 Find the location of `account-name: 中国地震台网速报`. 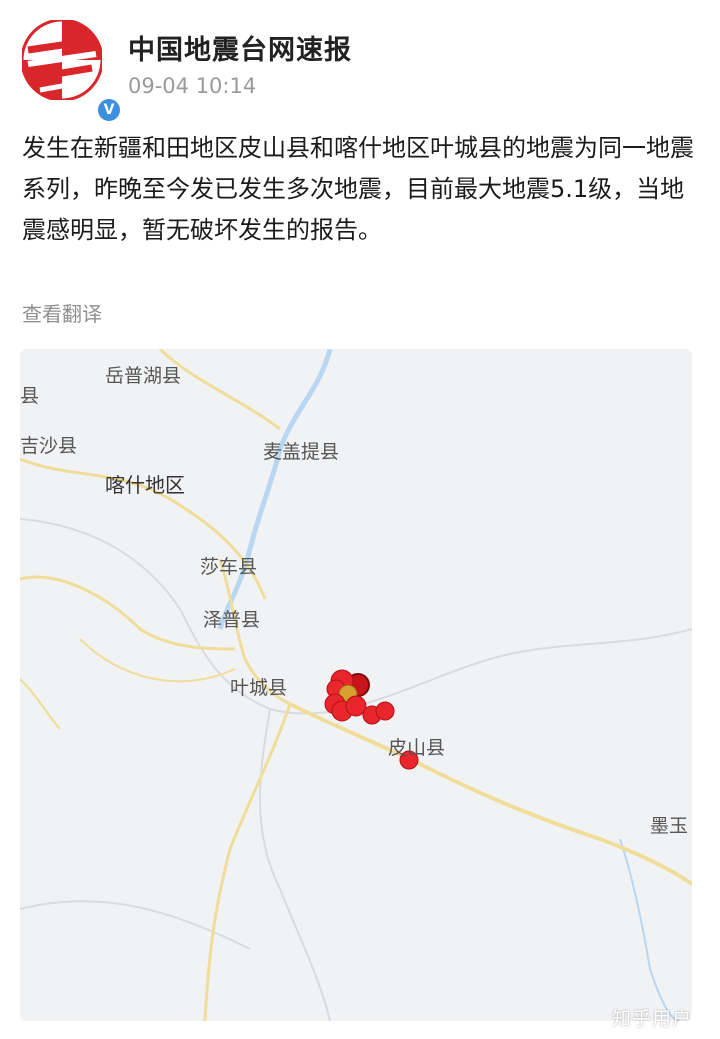

account-name: 中国地震台网速报 is located at coordinates (240, 47).